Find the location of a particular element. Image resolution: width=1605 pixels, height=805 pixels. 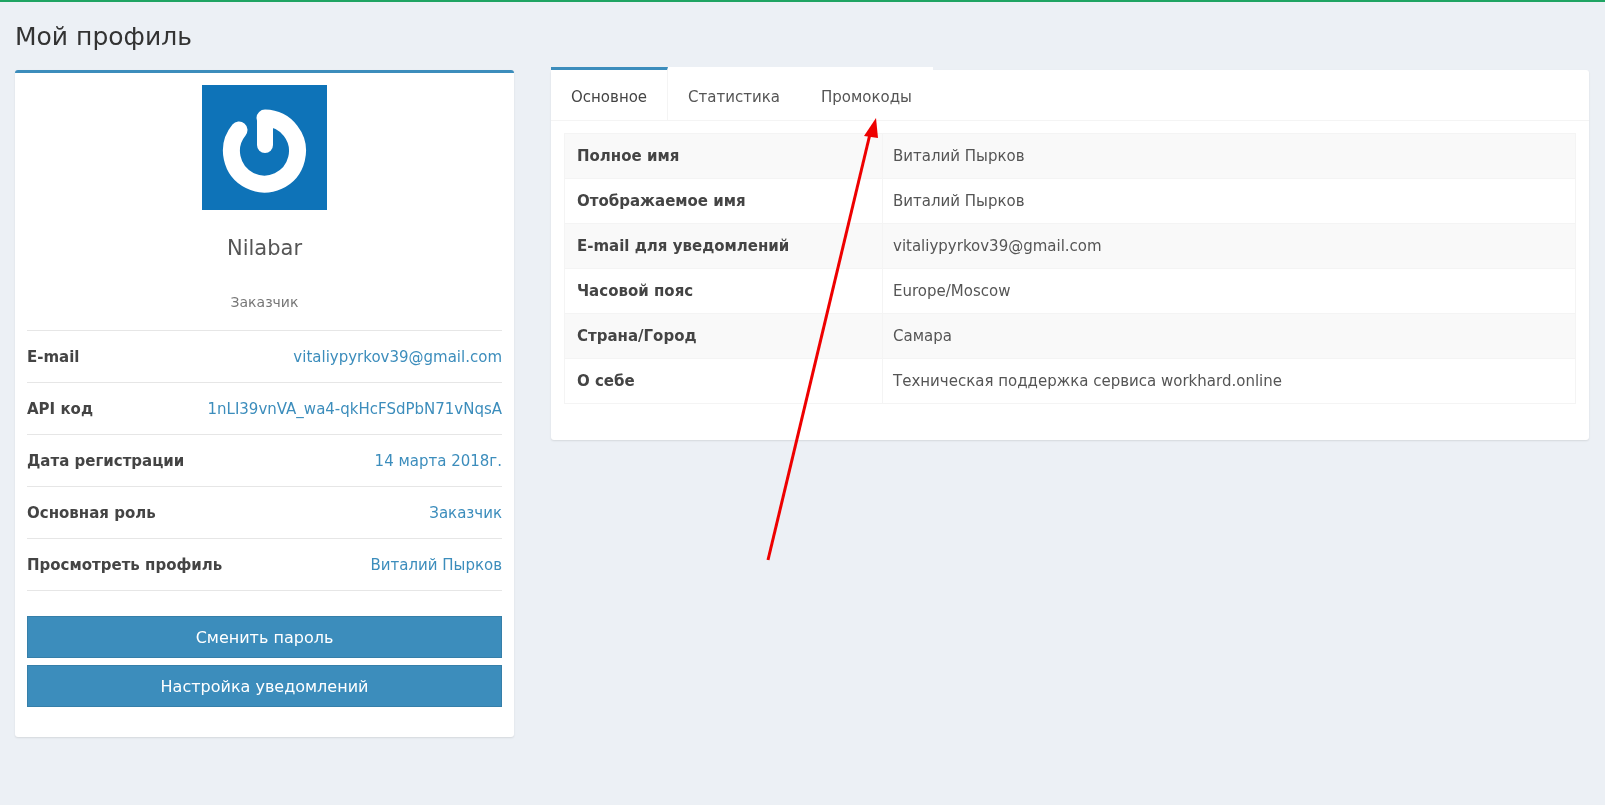

detail-link: 14 марта 2018г. is located at coordinates (438, 460).